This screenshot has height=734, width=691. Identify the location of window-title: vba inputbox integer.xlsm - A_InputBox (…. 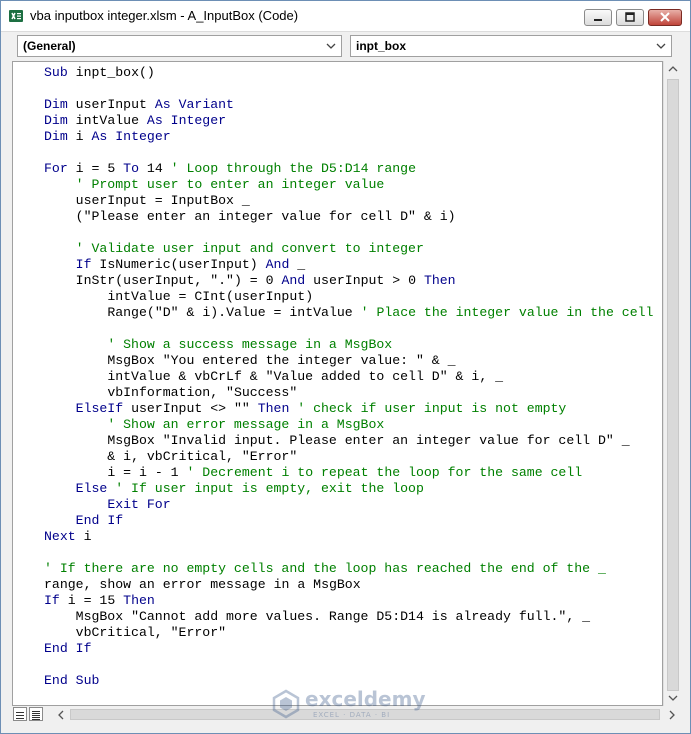
(164, 15).